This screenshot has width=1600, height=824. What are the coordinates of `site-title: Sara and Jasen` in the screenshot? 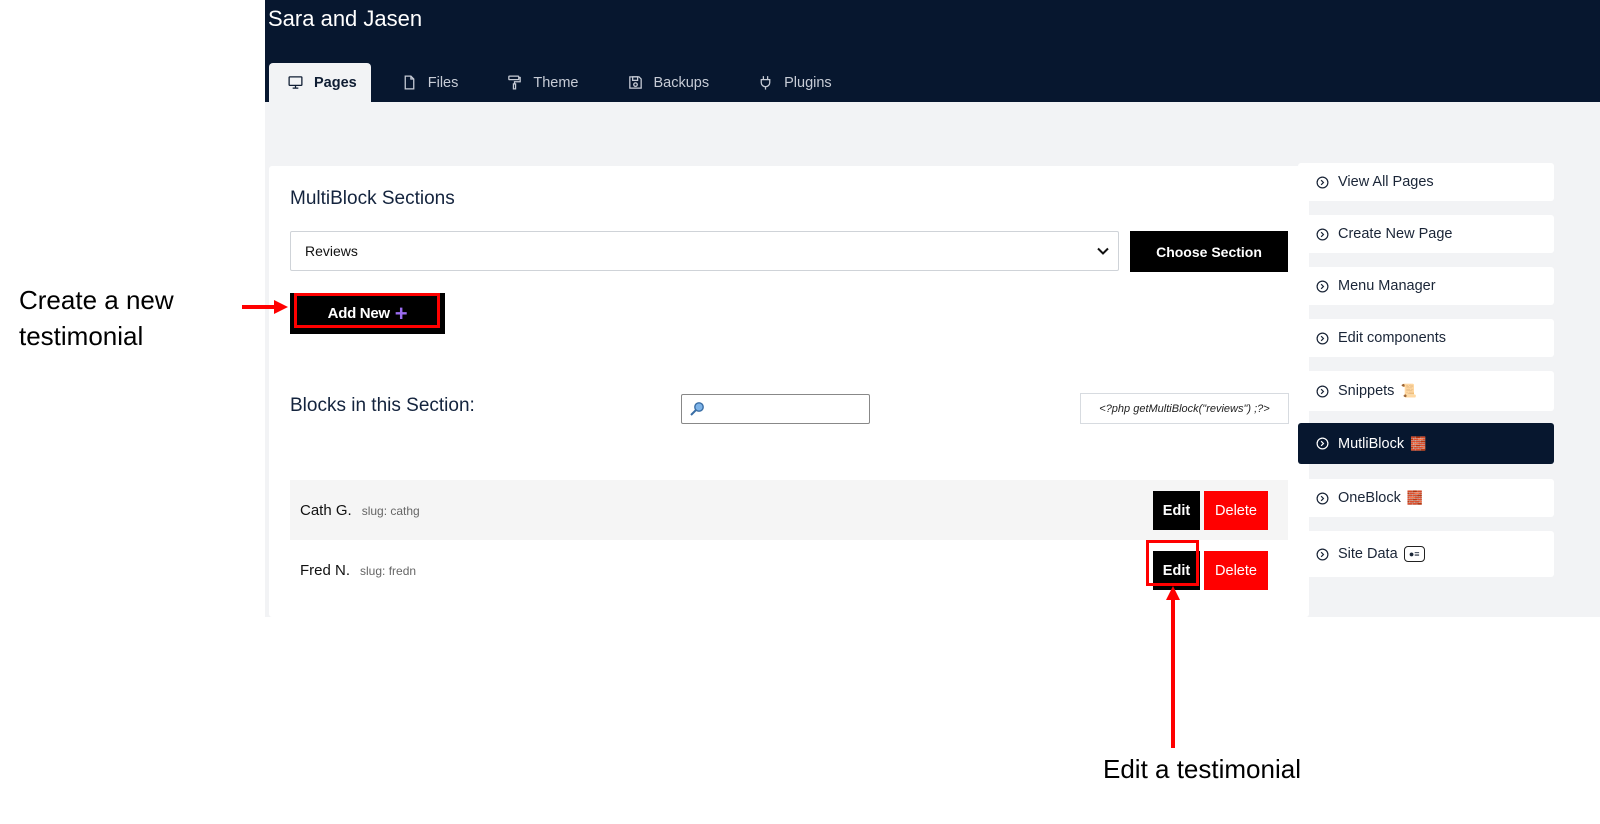 It's located at (345, 18).